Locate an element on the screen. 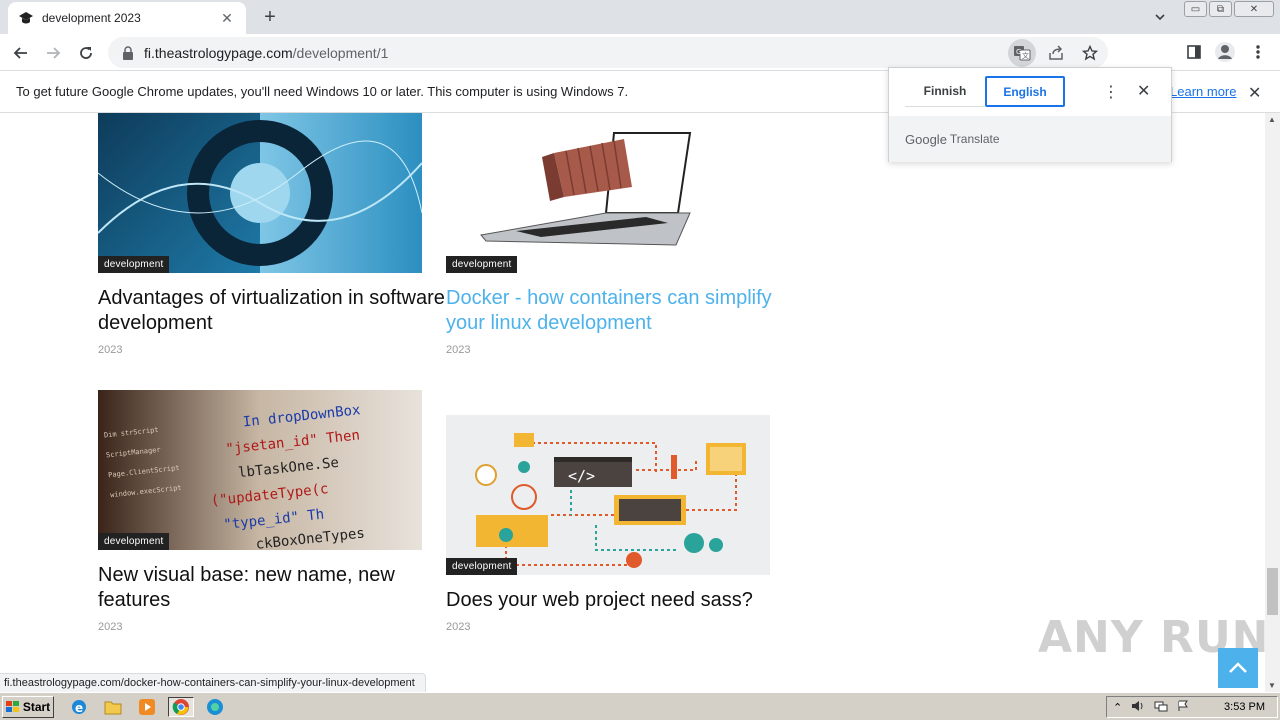  system-tray: ⌃ 3:53 PM is located at coordinates (1192, 707).